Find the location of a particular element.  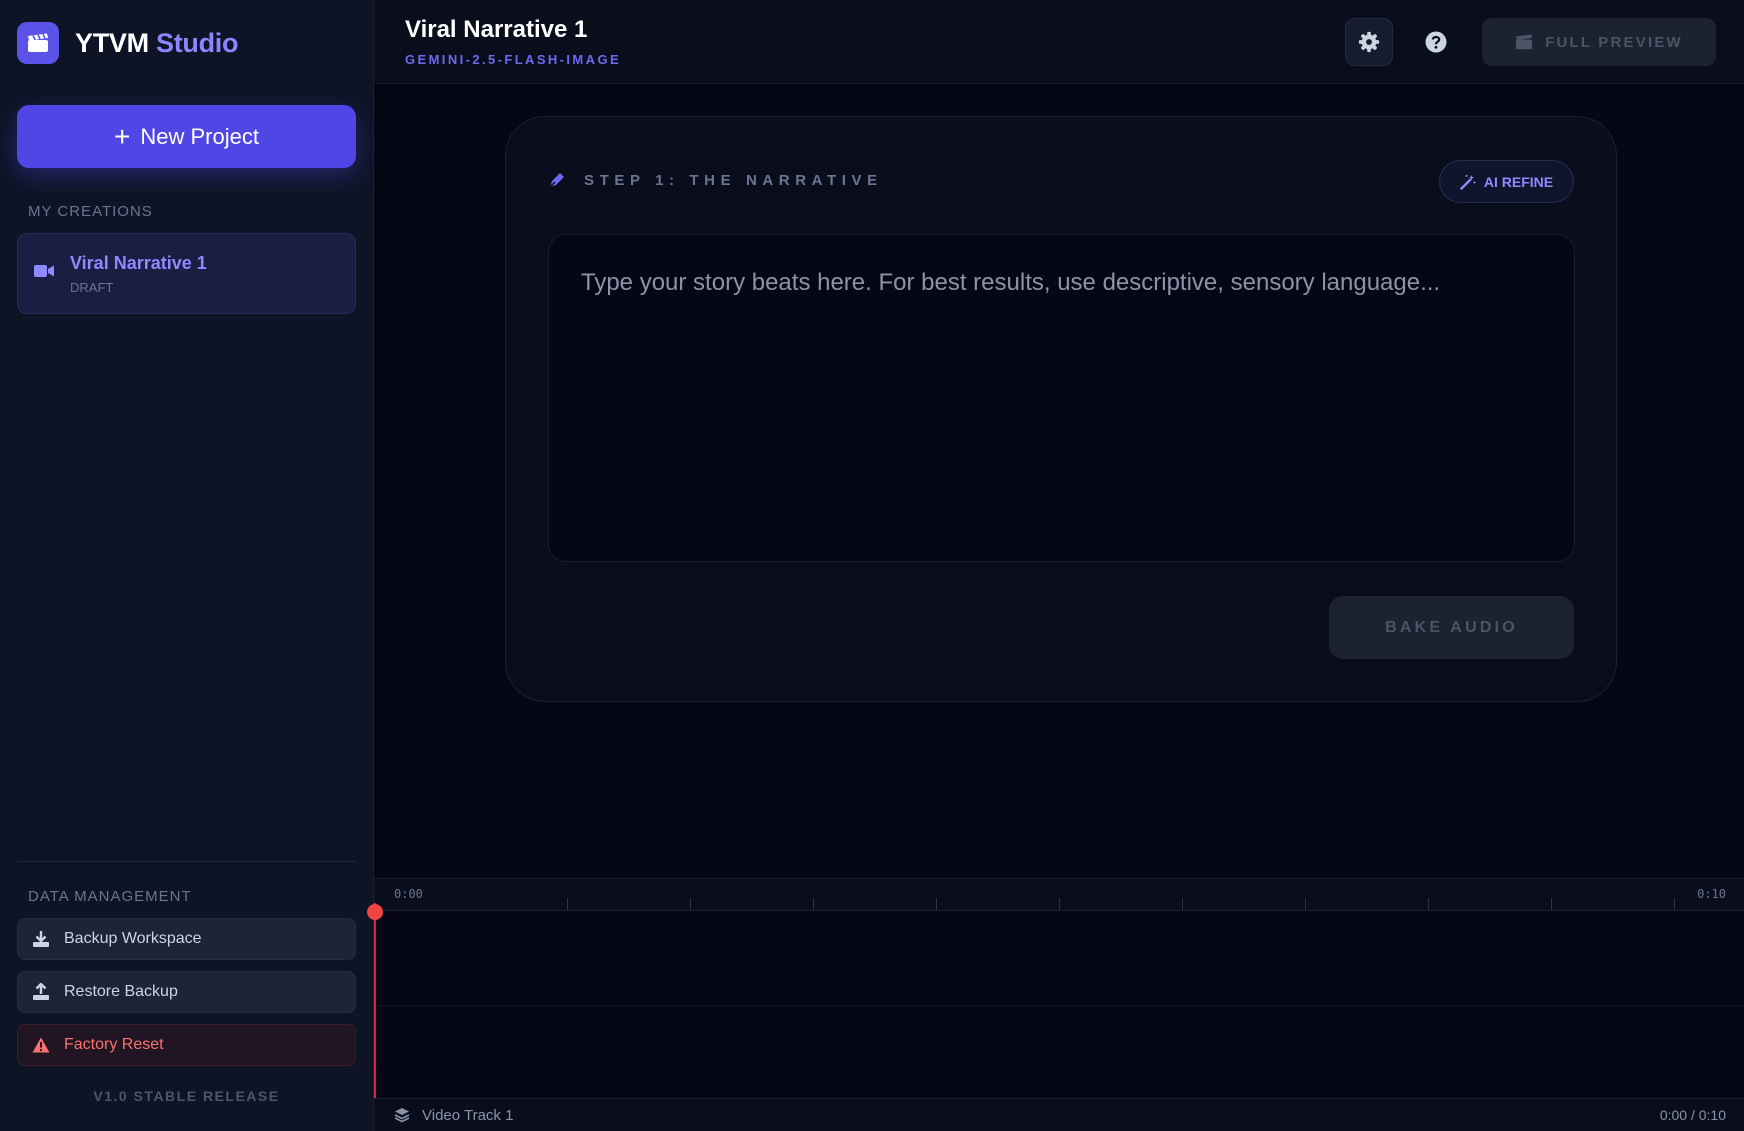

project-item: Viral Narrative 1 DRAFT is located at coordinates (186, 273).